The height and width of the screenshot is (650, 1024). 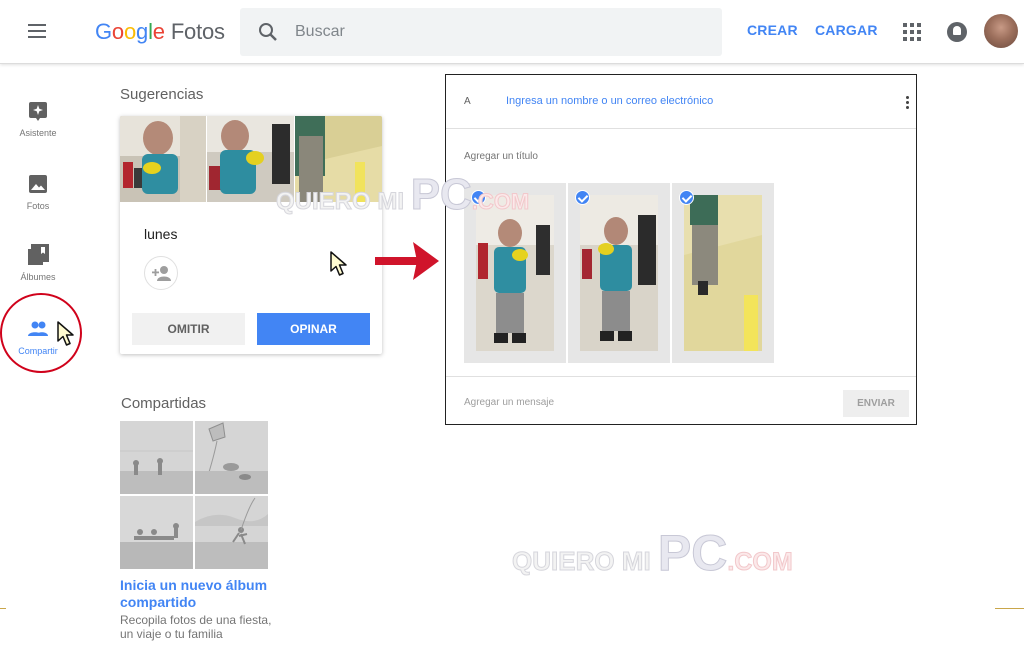 I want to click on suggestion-card: lunes OMITIR OPINAR, so click(x=251, y=235).